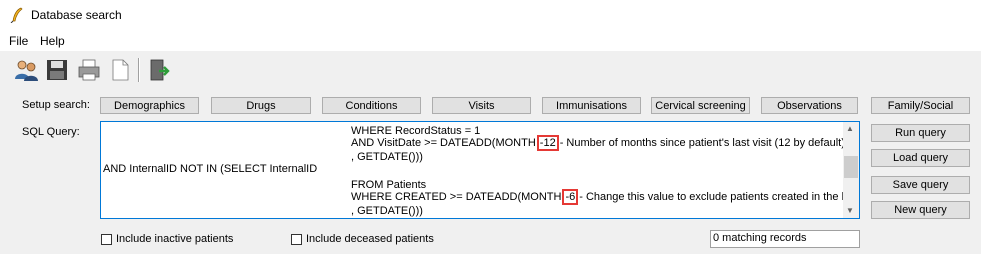 This screenshot has height=254, width=981. What do you see at coordinates (785, 239) in the screenshot?
I see `matching-records-status: 0 matching records` at bounding box center [785, 239].